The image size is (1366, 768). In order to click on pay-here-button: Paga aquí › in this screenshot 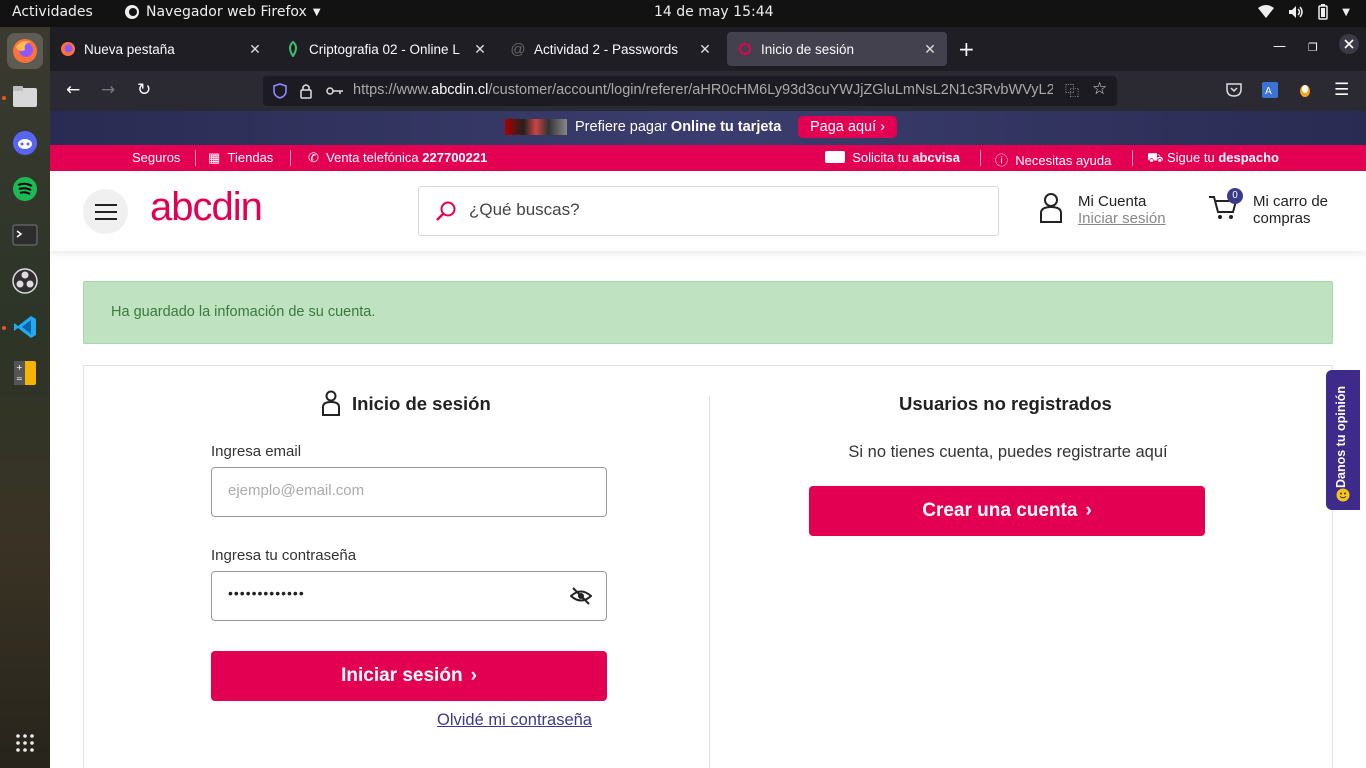, I will do `click(847, 127)`.